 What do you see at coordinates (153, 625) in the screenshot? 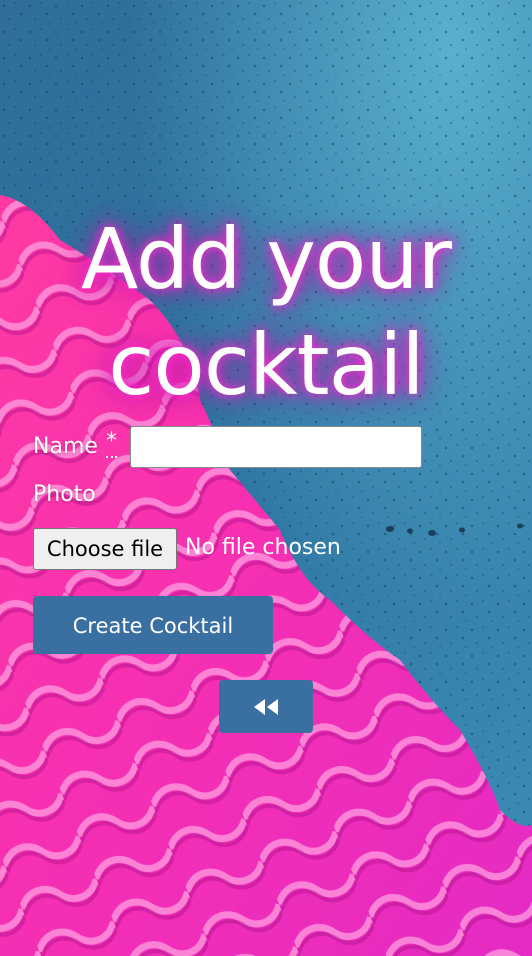
I see `create-cocktail-button: Create Cocktail` at bounding box center [153, 625].